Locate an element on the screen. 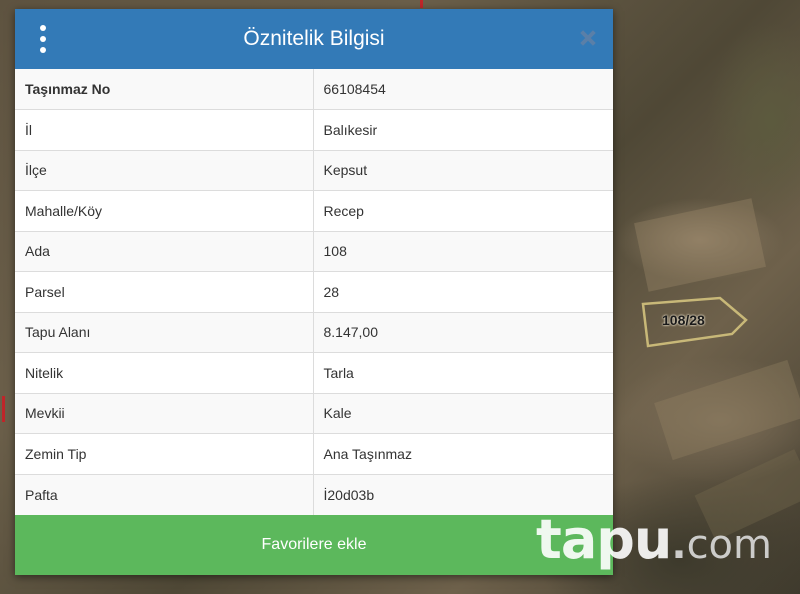 The height and width of the screenshot is (594, 800). attribute-key: İlçe is located at coordinates (164, 170).